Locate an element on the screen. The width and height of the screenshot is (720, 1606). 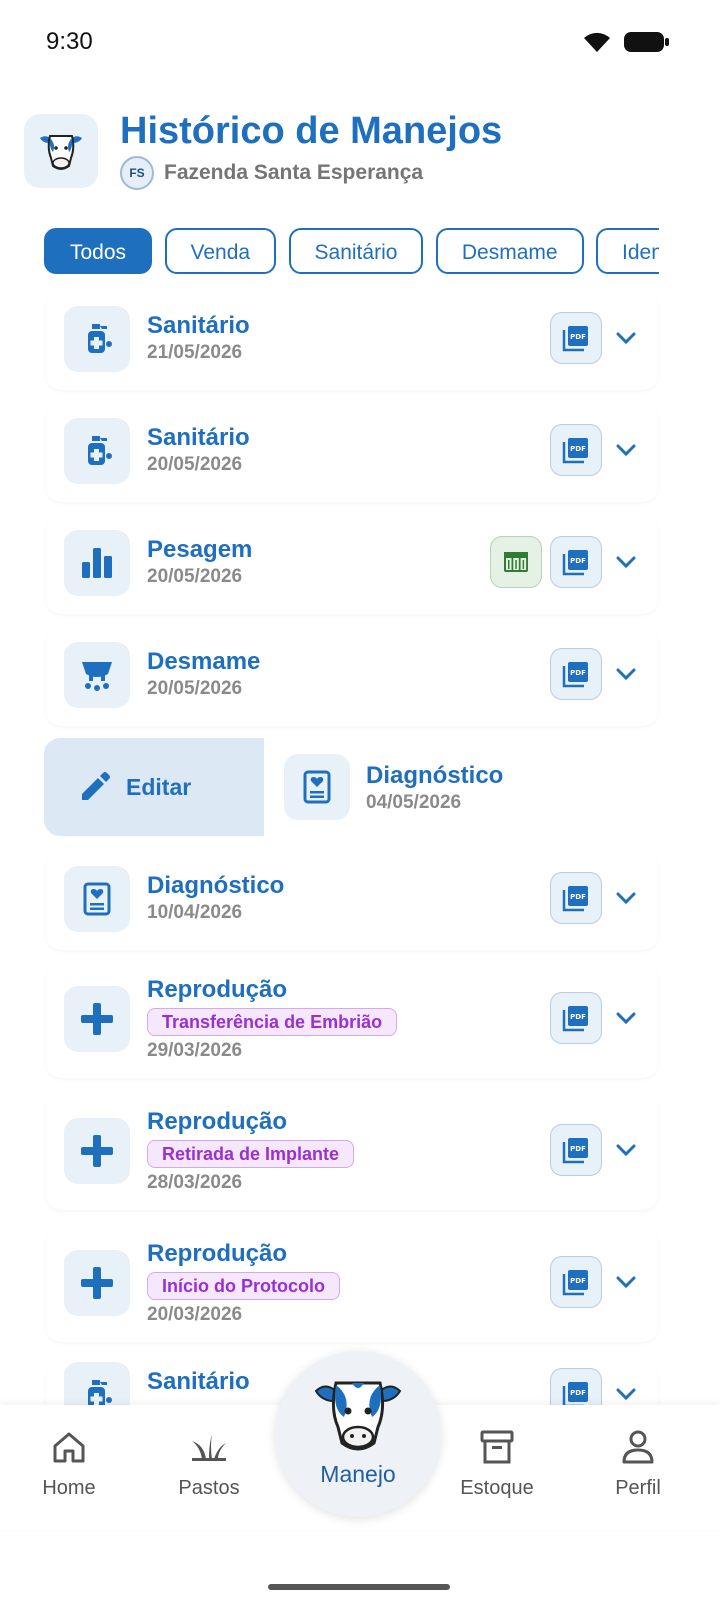
filter-chip-desmame: Desmame is located at coordinates (509, 251).